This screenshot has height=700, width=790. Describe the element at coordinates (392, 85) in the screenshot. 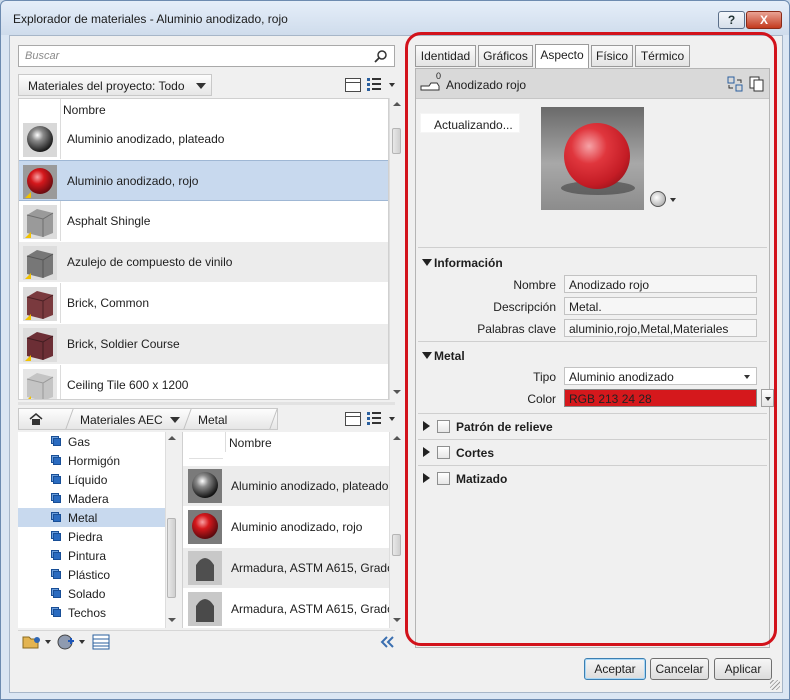

I see `view-options-caret-icon` at that location.